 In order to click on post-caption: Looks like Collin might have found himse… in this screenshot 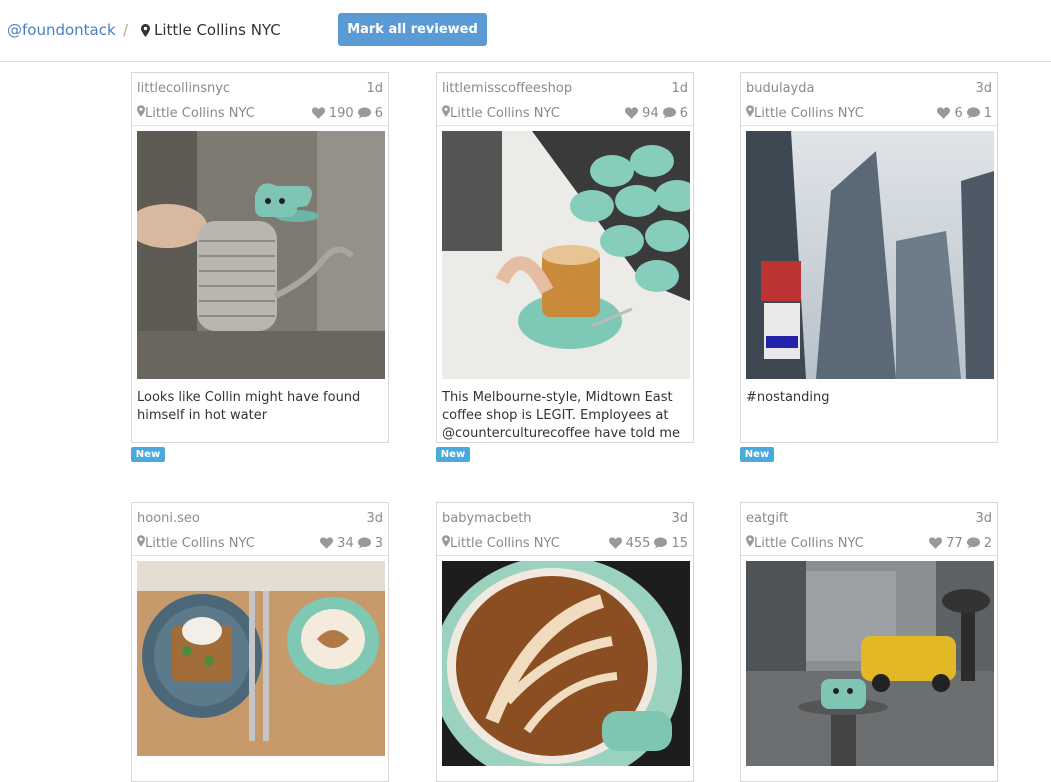, I will do `click(249, 406)`.